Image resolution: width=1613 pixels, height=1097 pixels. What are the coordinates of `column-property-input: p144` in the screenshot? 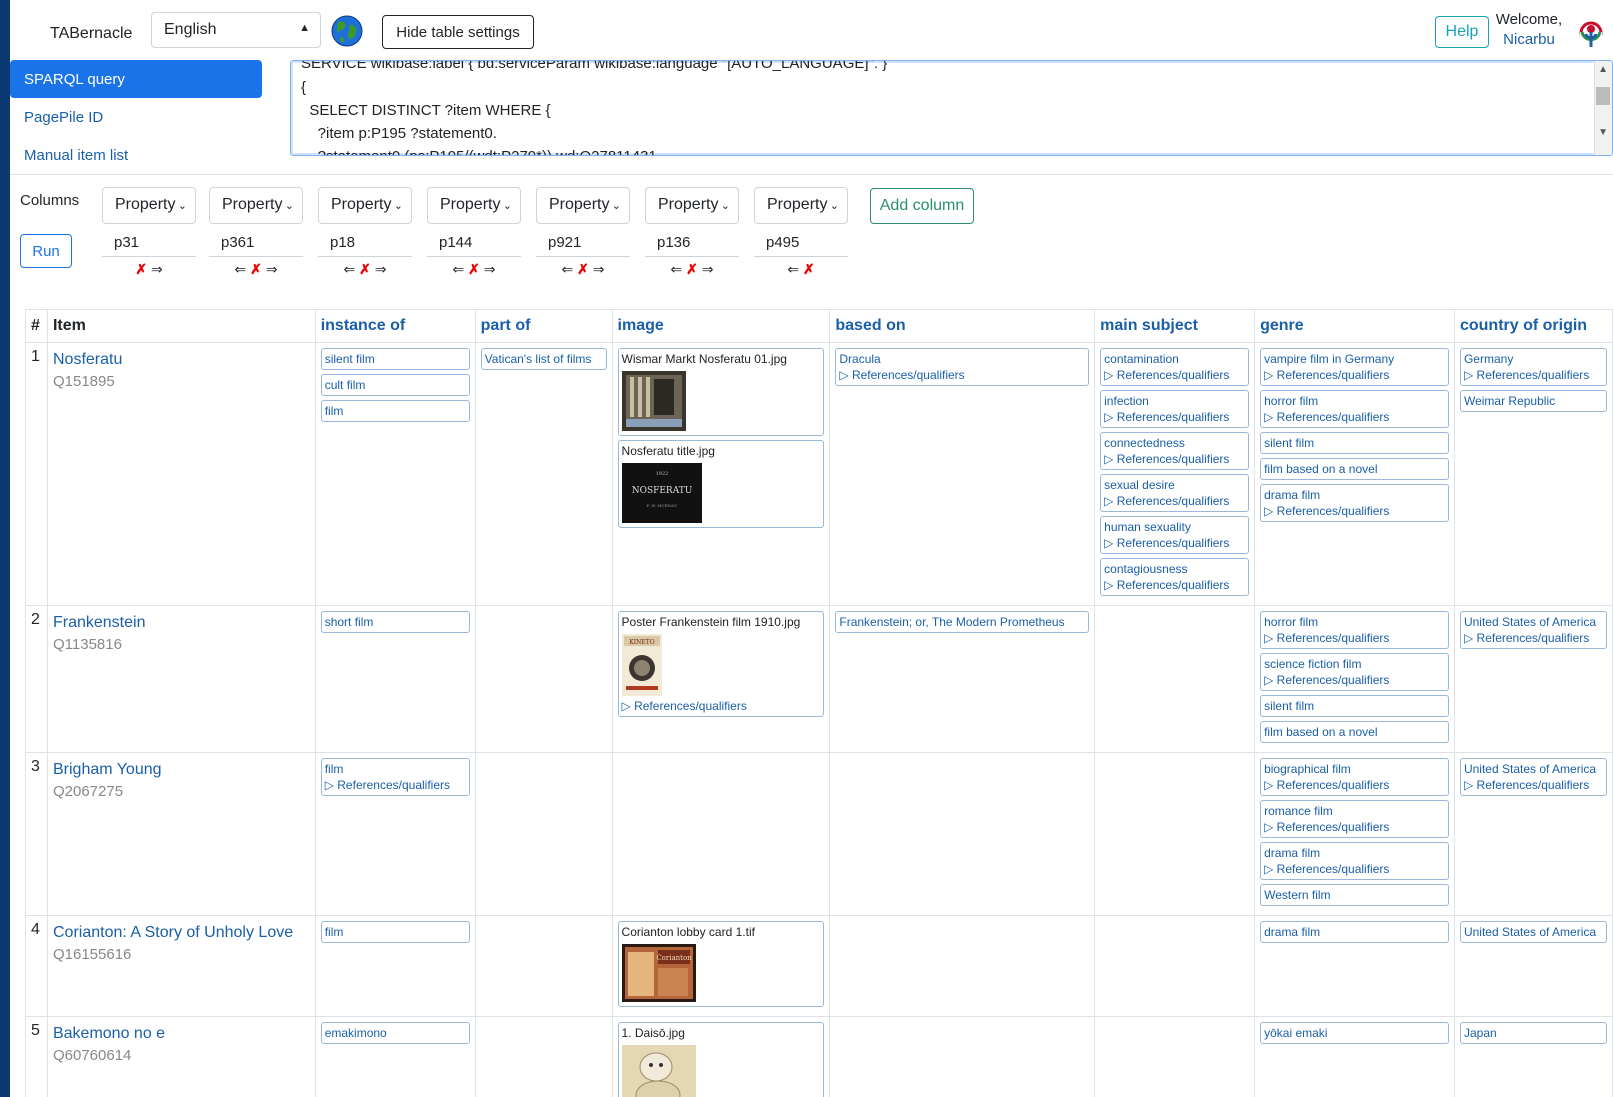 It's located at (474, 242).